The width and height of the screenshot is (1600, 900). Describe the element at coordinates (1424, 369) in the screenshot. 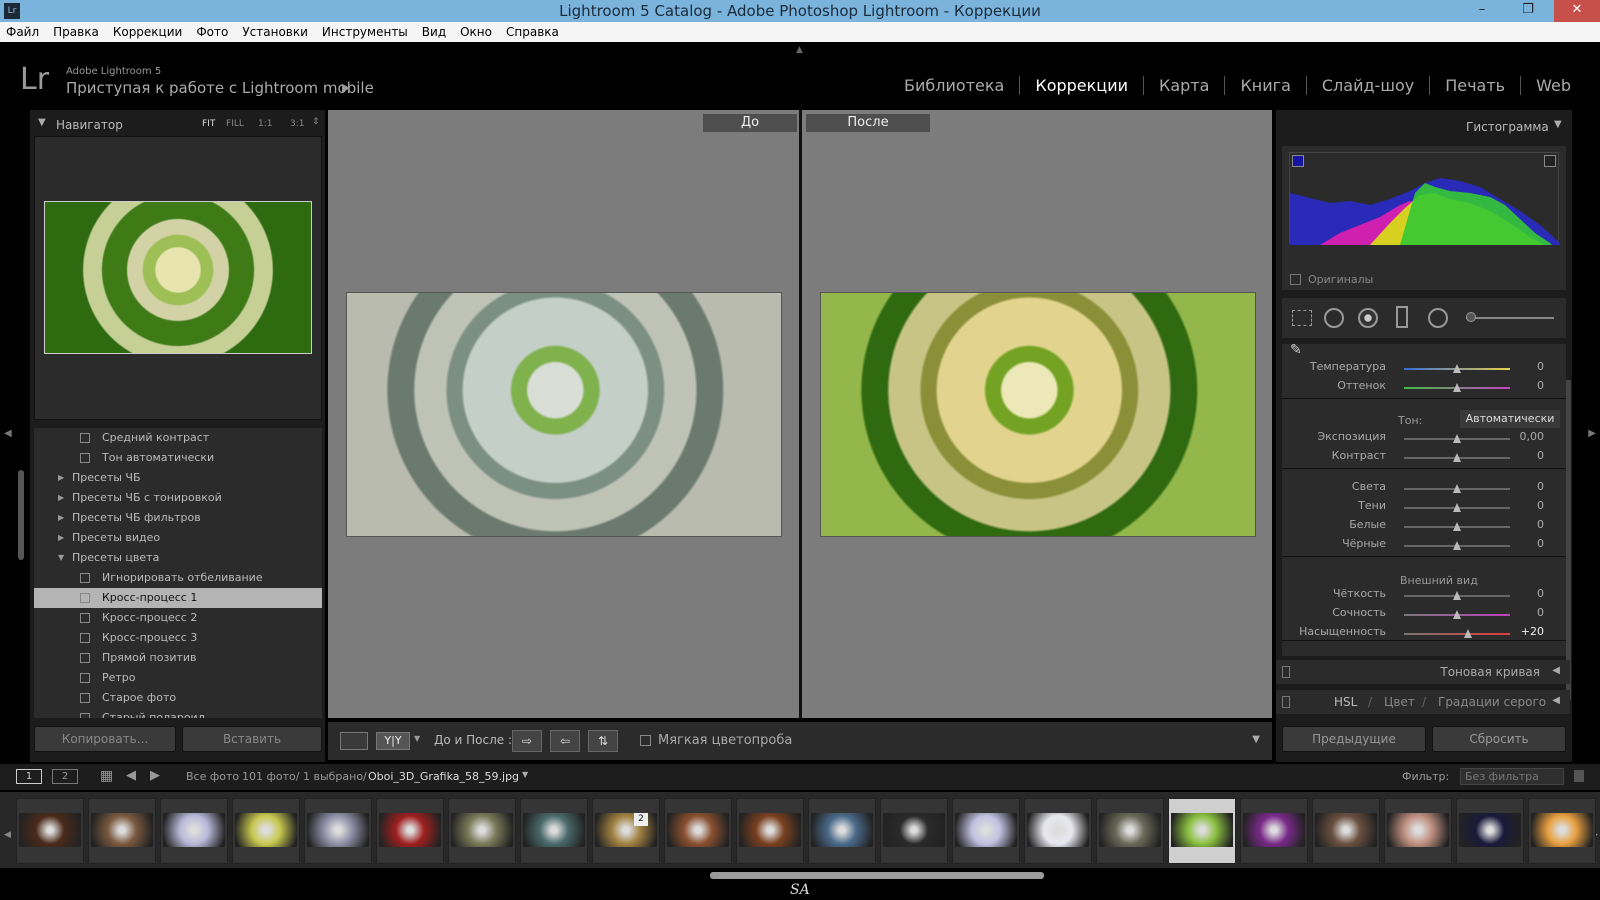

I see `slider-row: Температура 0` at that location.